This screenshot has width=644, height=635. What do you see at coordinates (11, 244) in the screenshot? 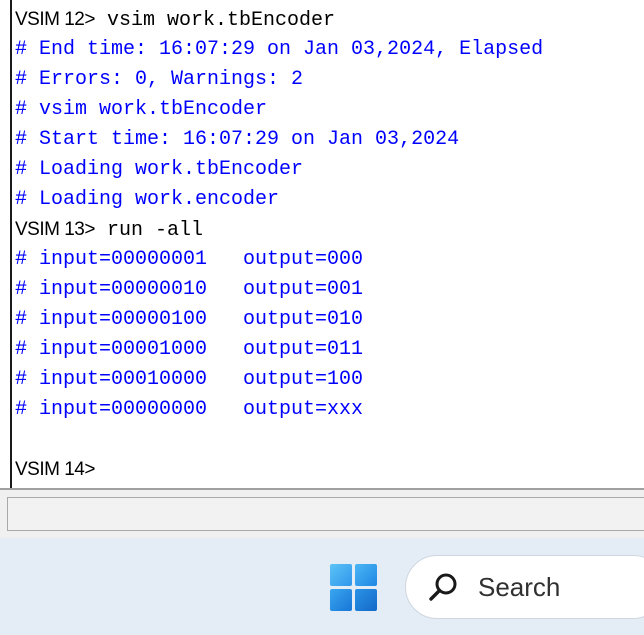
I see `transcript-left-border` at bounding box center [11, 244].